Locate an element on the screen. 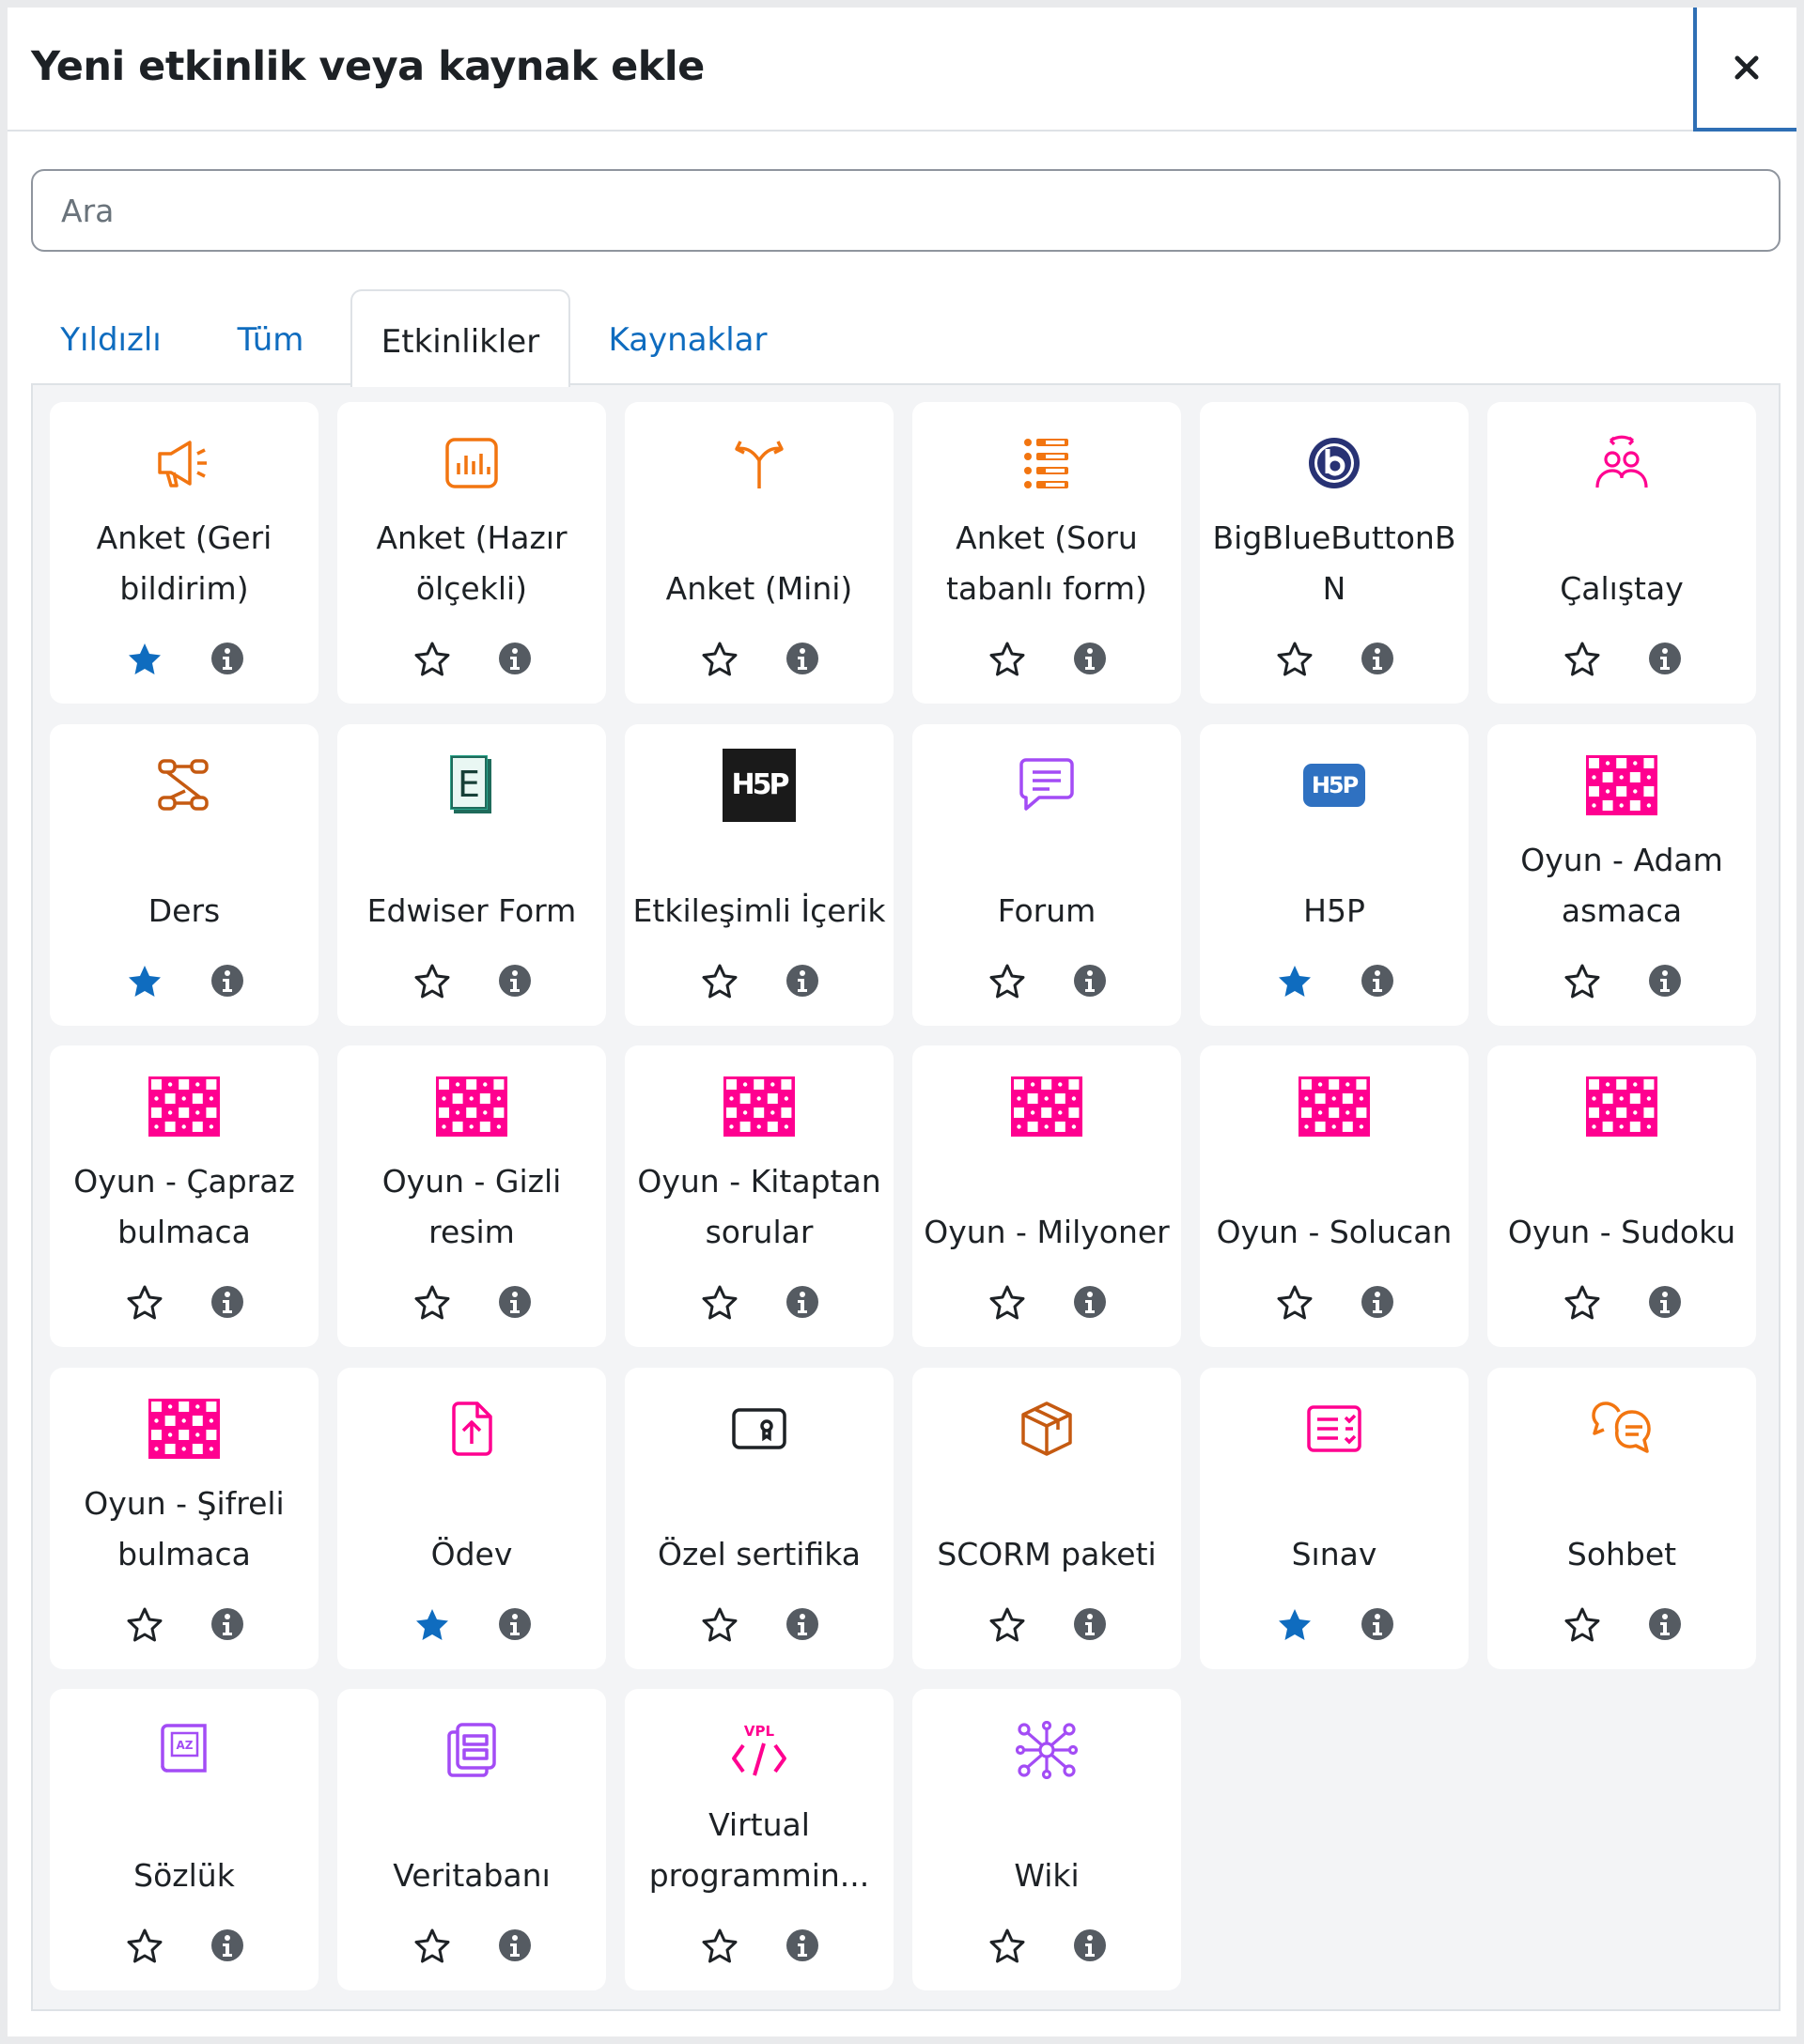 This screenshot has height=2044, width=1804. activity-card-28: Wiki is located at coordinates (1046, 1839).